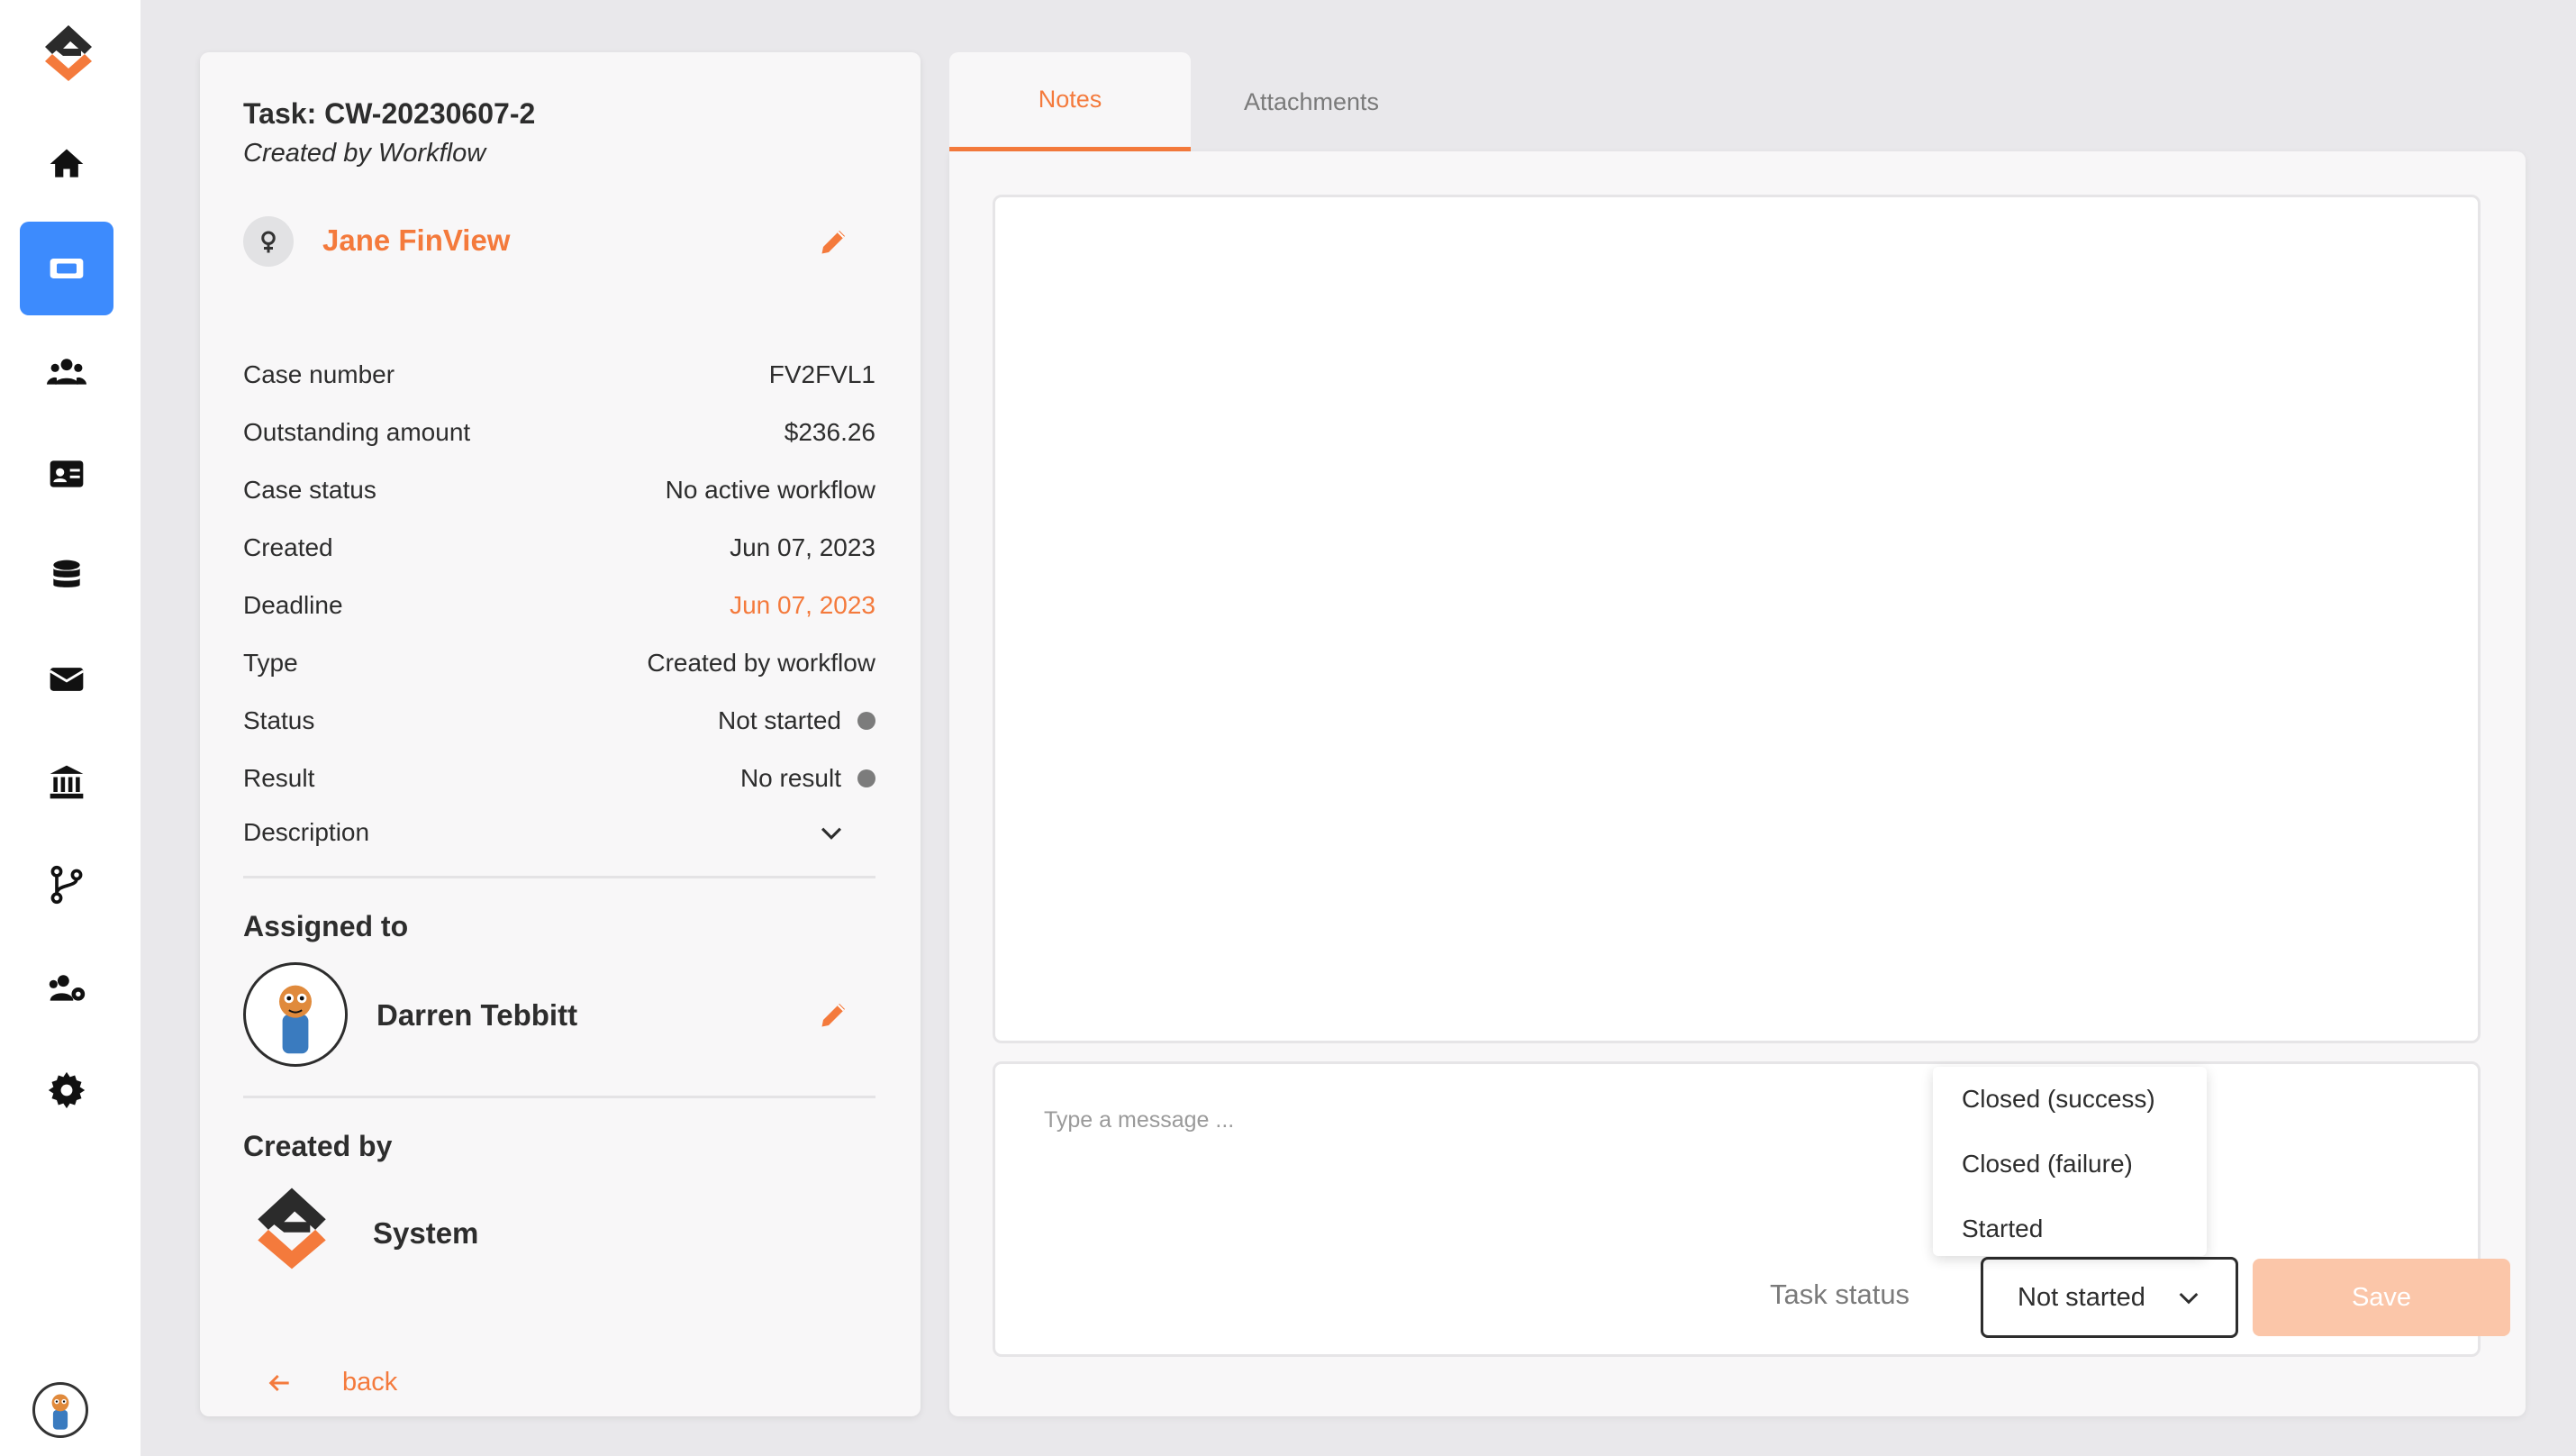 This screenshot has height=1456, width=2576. I want to click on brand-logo-icon, so click(68, 53).